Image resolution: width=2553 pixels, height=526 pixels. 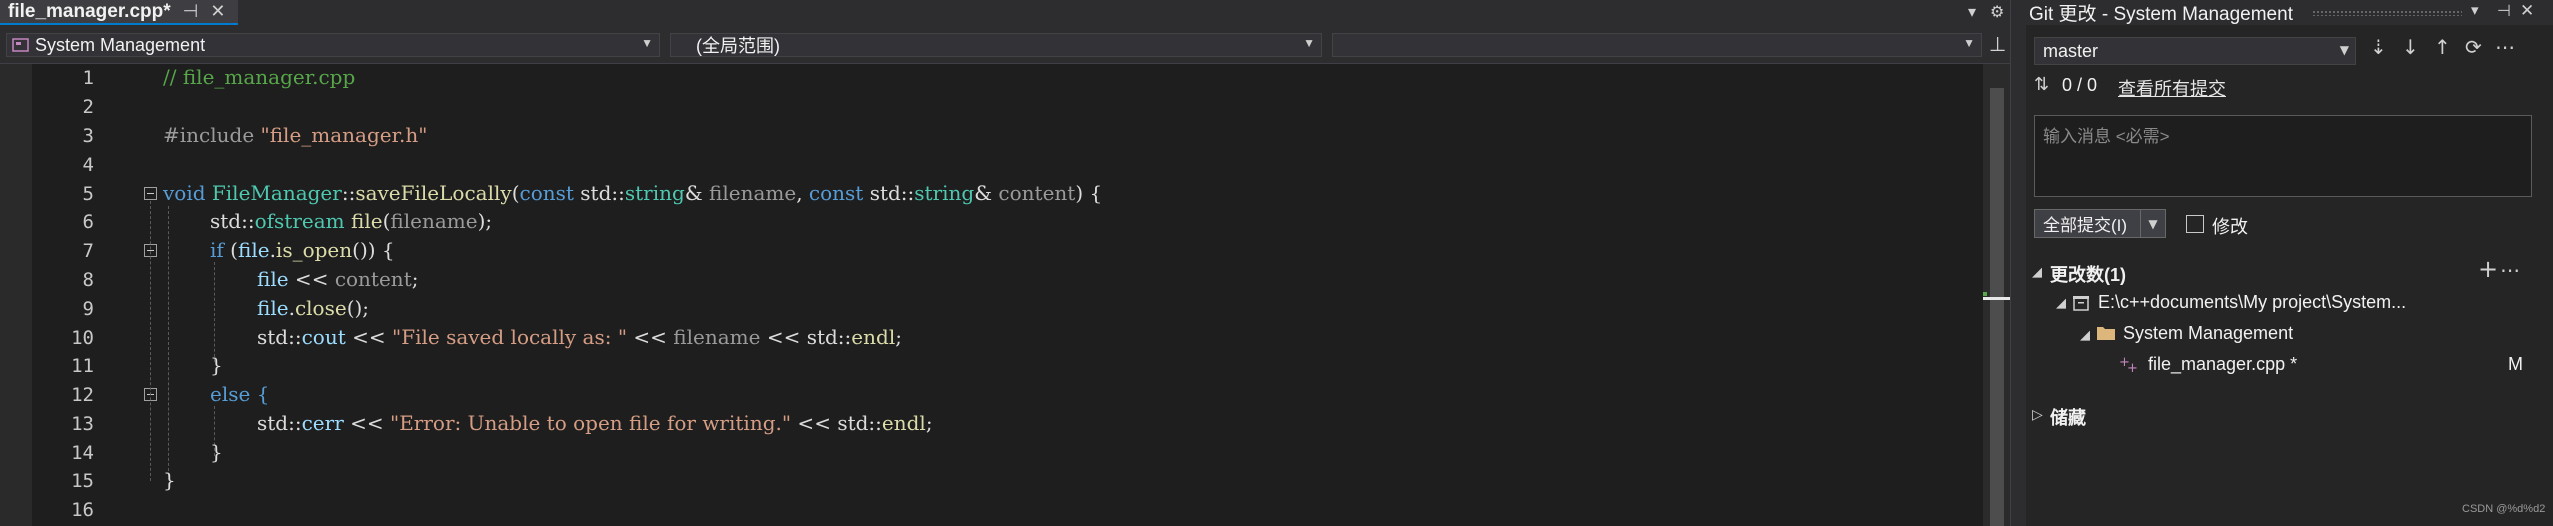 I want to click on code-line-7: if (file.is_open()) {, so click(x=302, y=250).